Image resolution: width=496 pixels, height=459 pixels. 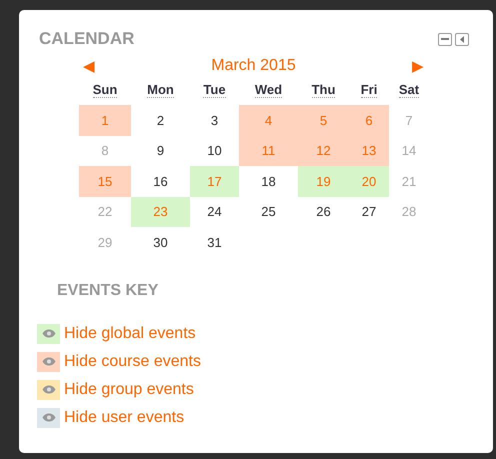 I want to click on day-cell-text: 26, so click(x=323, y=212).